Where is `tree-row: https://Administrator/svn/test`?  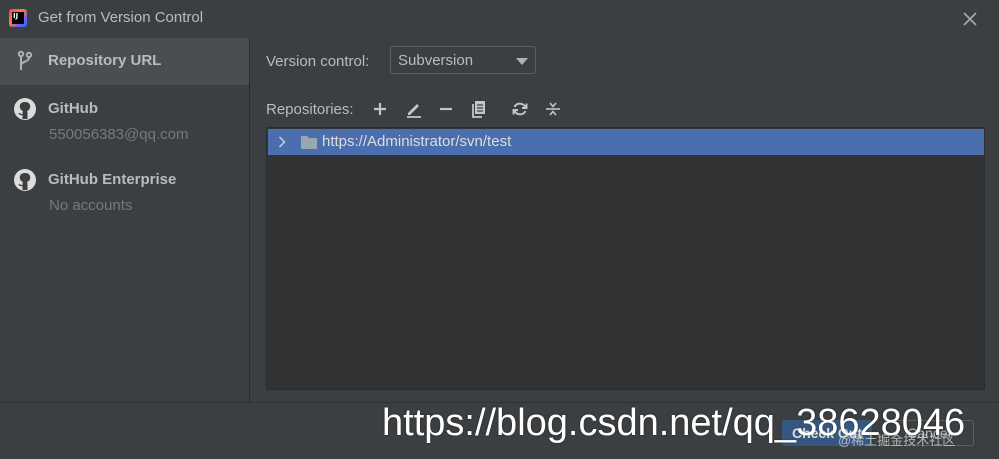 tree-row: https://Administrator/svn/test is located at coordinates (626, 142).